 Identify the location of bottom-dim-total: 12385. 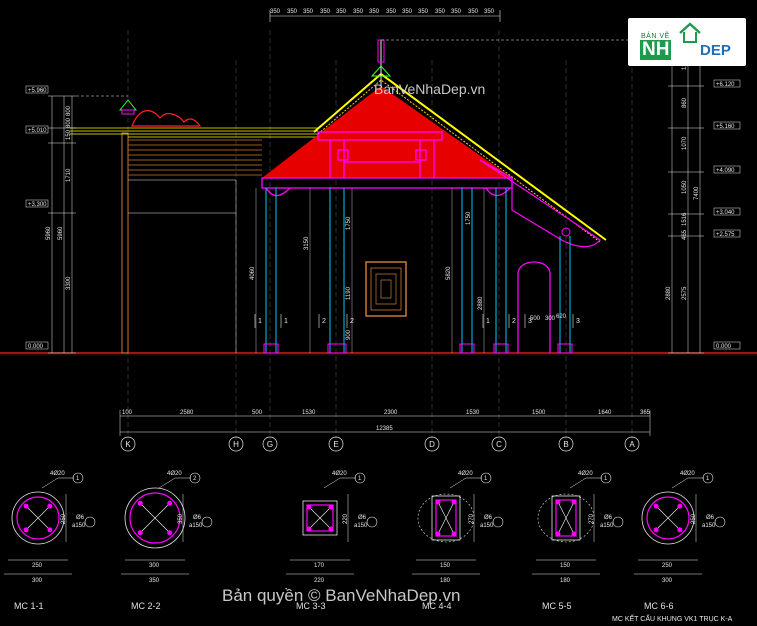
(384, 429).